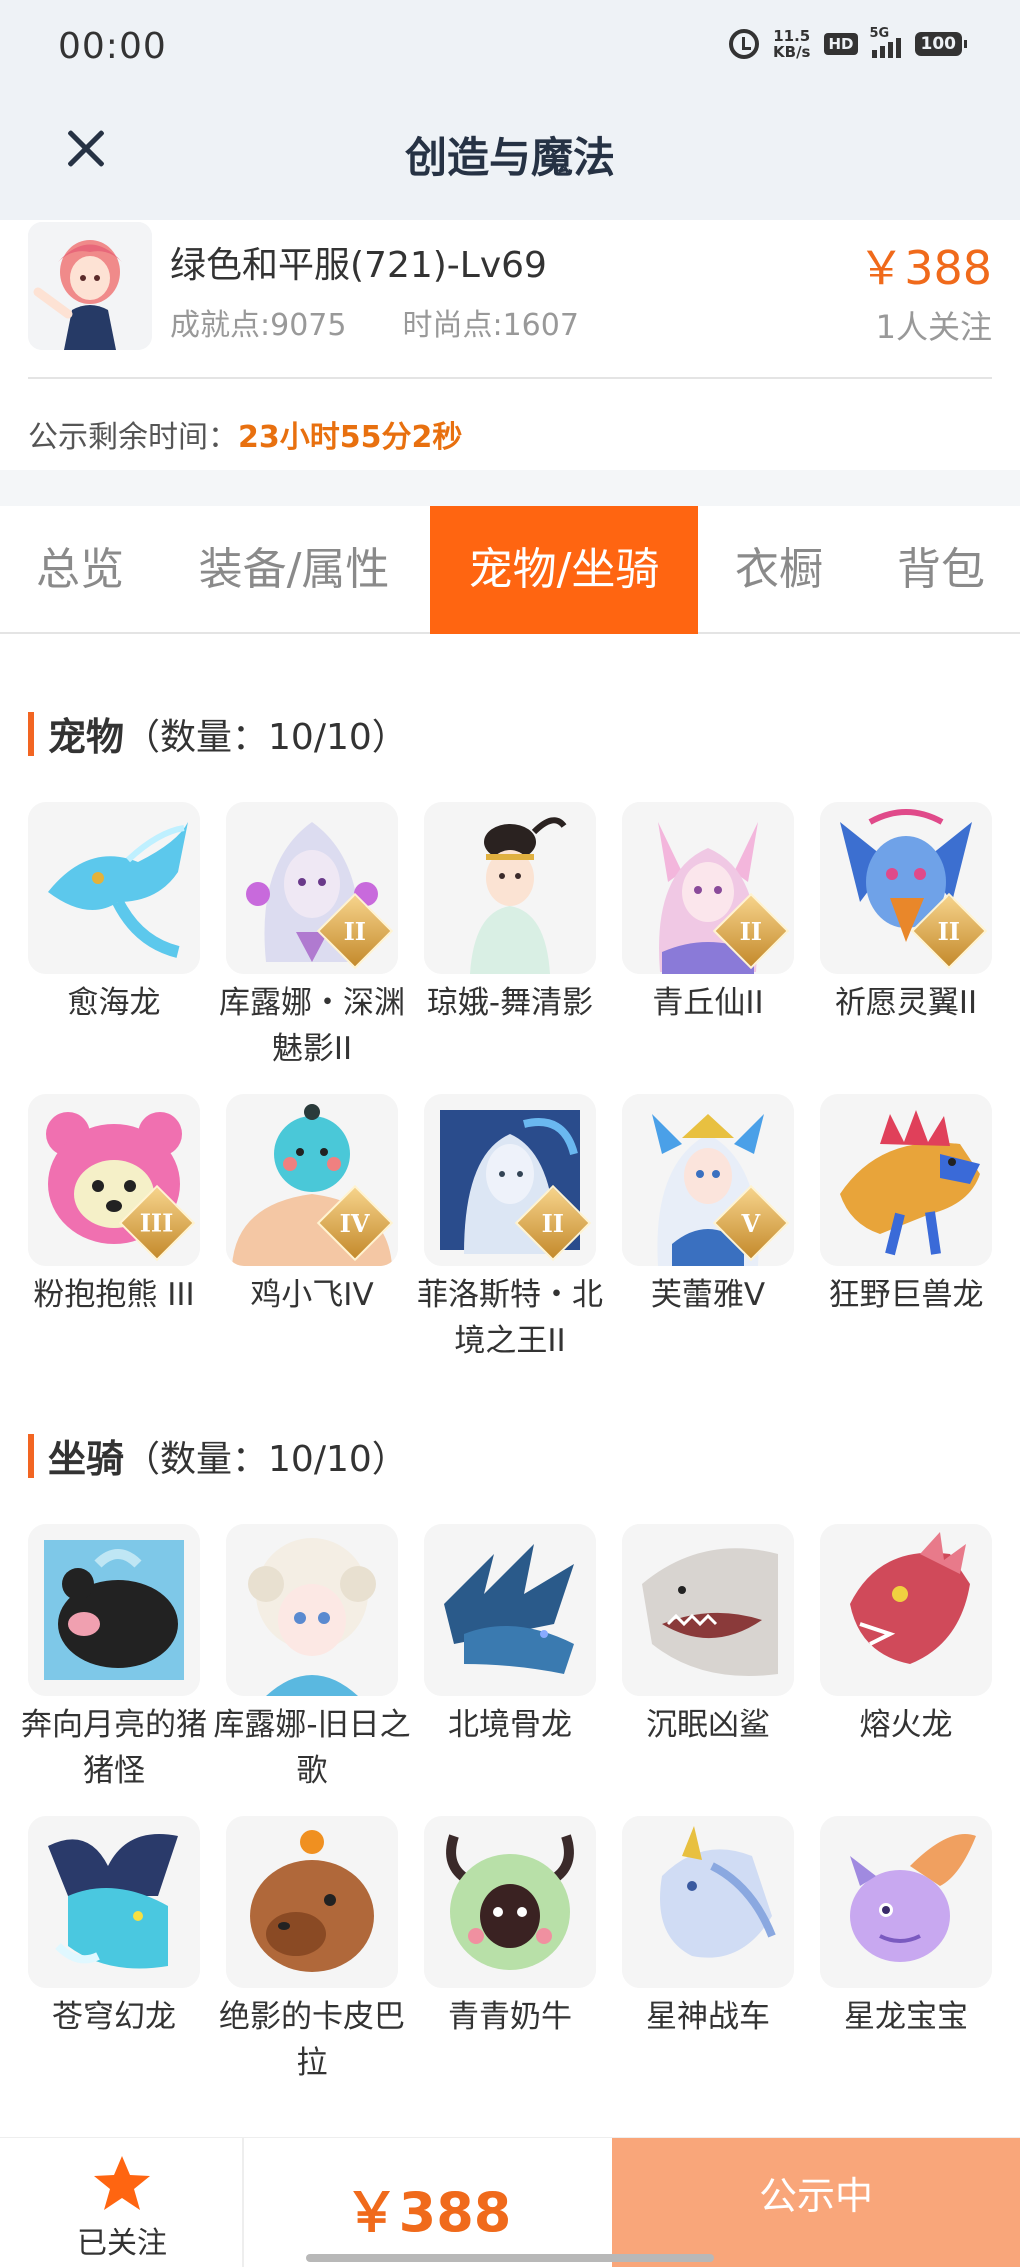 The height and width of the screenshot is (2267, 1020). What do you see at coordinates (708, 1295) in the screenshot?
I see `pet-name: 芙蕾雅V` at bounding box center [708, 1295].